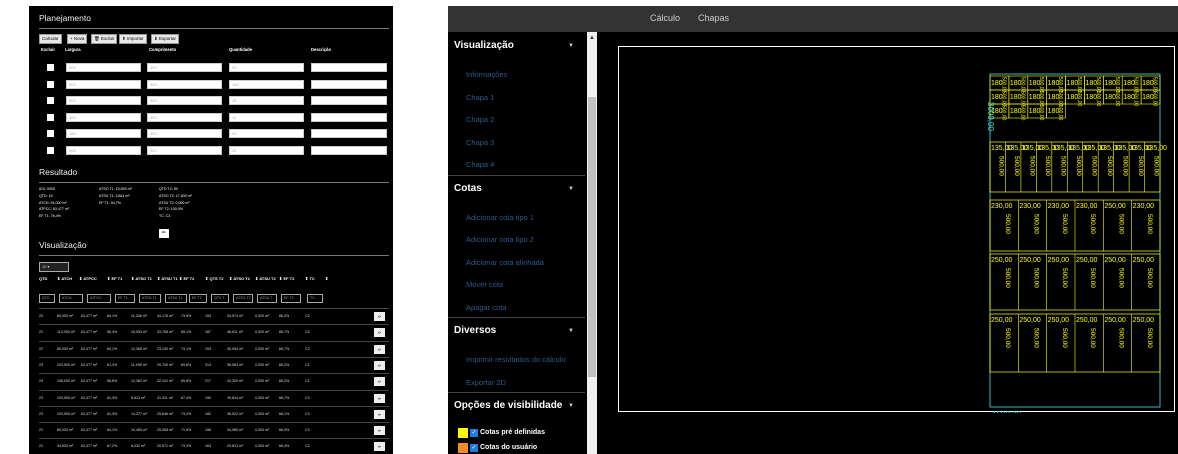 Image resolution: width=1178 pixels, height=454 pixels. Describe the element at coordinates (315, 298) in the screenshot. I see `column-filter: TC` at that location.